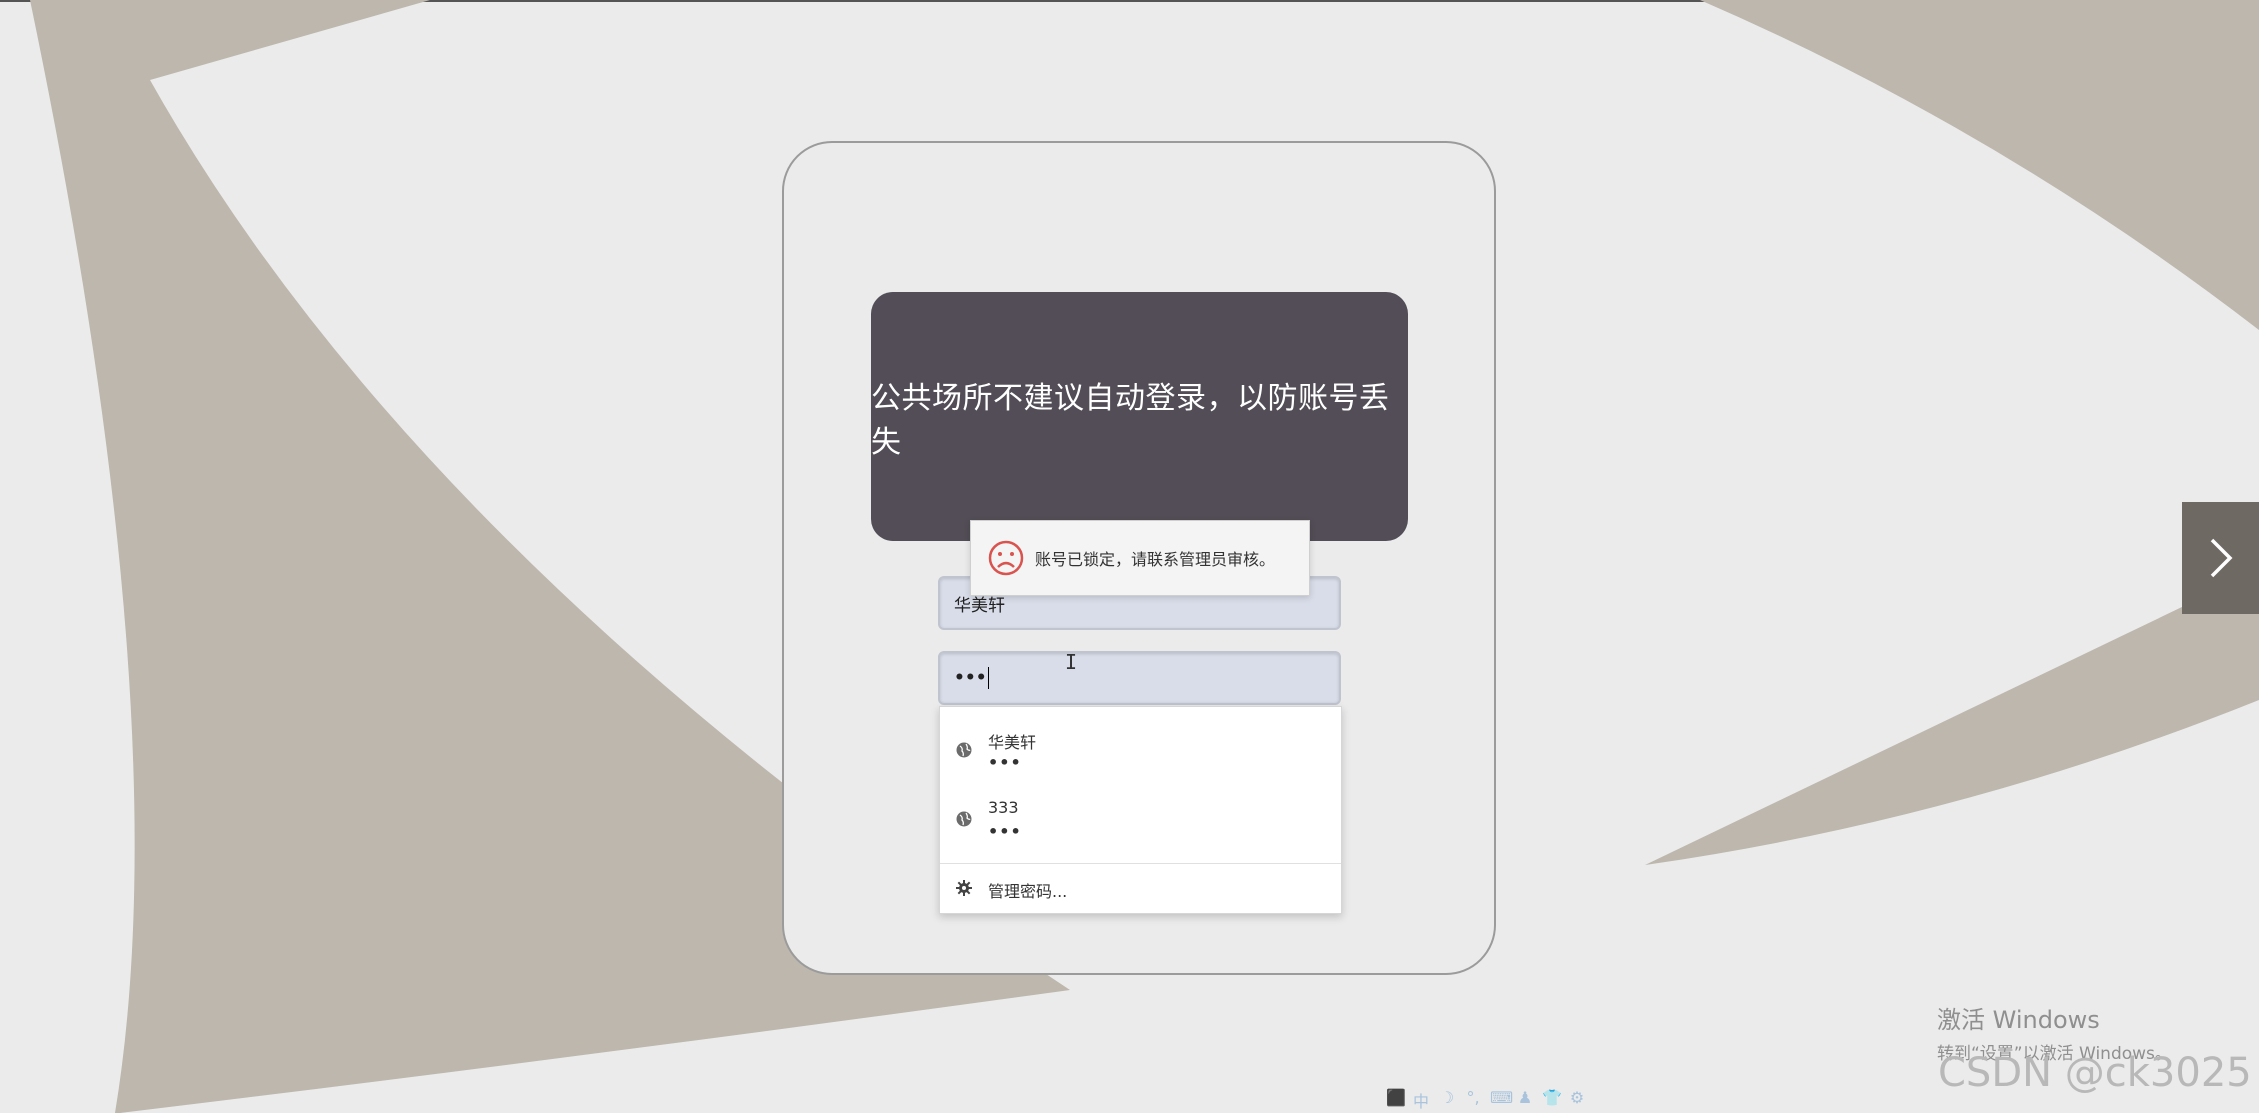 The width and height of the screenshot is (2259, 1113). I want to click on sad-face-icon, so click(1006, 558).